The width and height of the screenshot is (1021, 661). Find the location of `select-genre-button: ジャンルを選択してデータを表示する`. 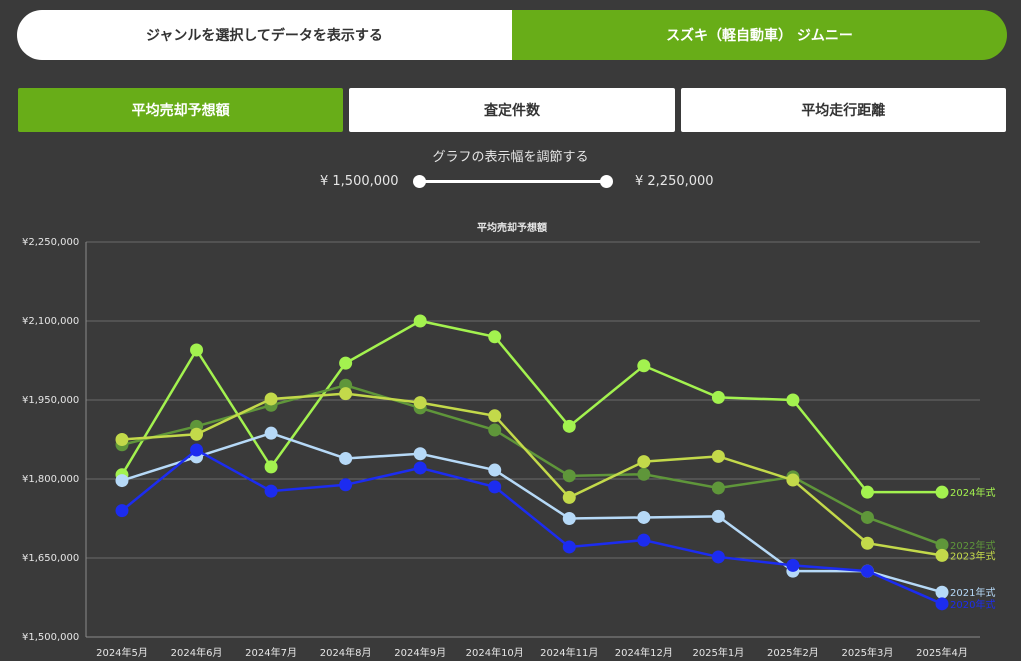

select-genre-button: ジャンルを選択してデータを表示する is located at coordinates (264, 35).